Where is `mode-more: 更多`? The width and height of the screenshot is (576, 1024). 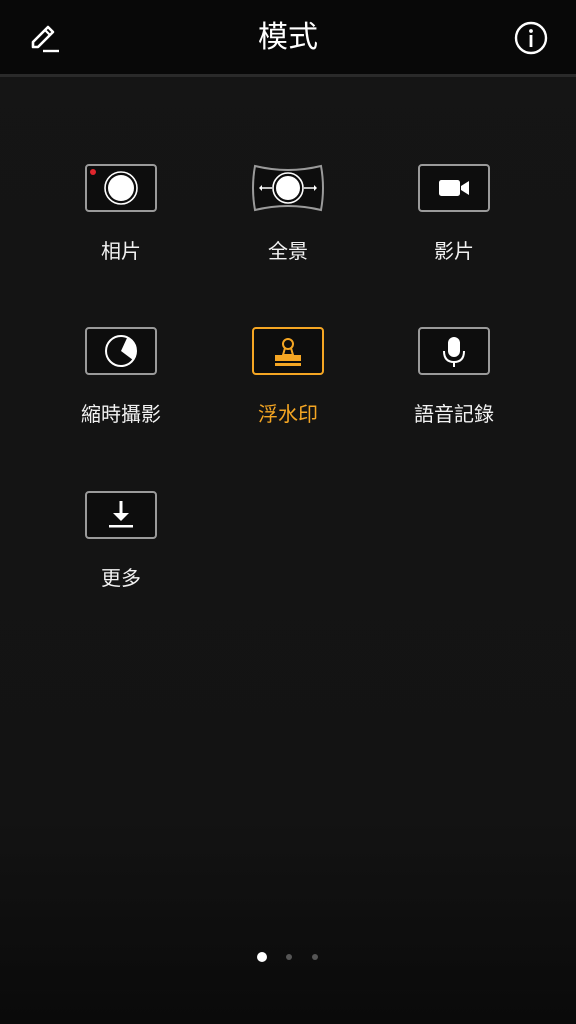 mode-more: 更多 is located at coordinates (121, 556).